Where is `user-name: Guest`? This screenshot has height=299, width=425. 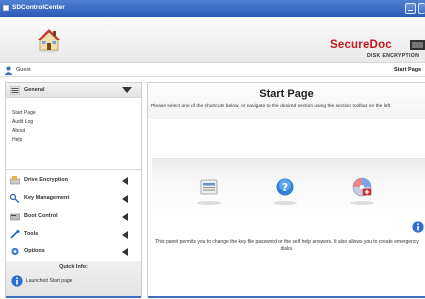
user-name: Guest is located at coordinates (23, 70).